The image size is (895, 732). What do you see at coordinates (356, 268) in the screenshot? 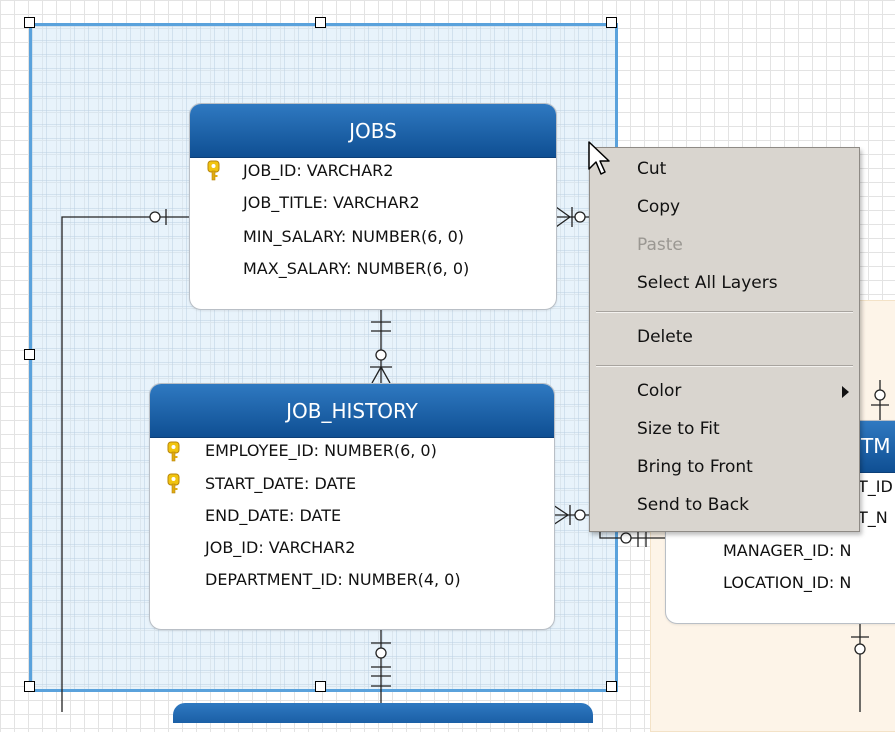
I see `attribute-row: MAX_SALARY: NUMBER(6, 0)` at bounding box center [356, 268].